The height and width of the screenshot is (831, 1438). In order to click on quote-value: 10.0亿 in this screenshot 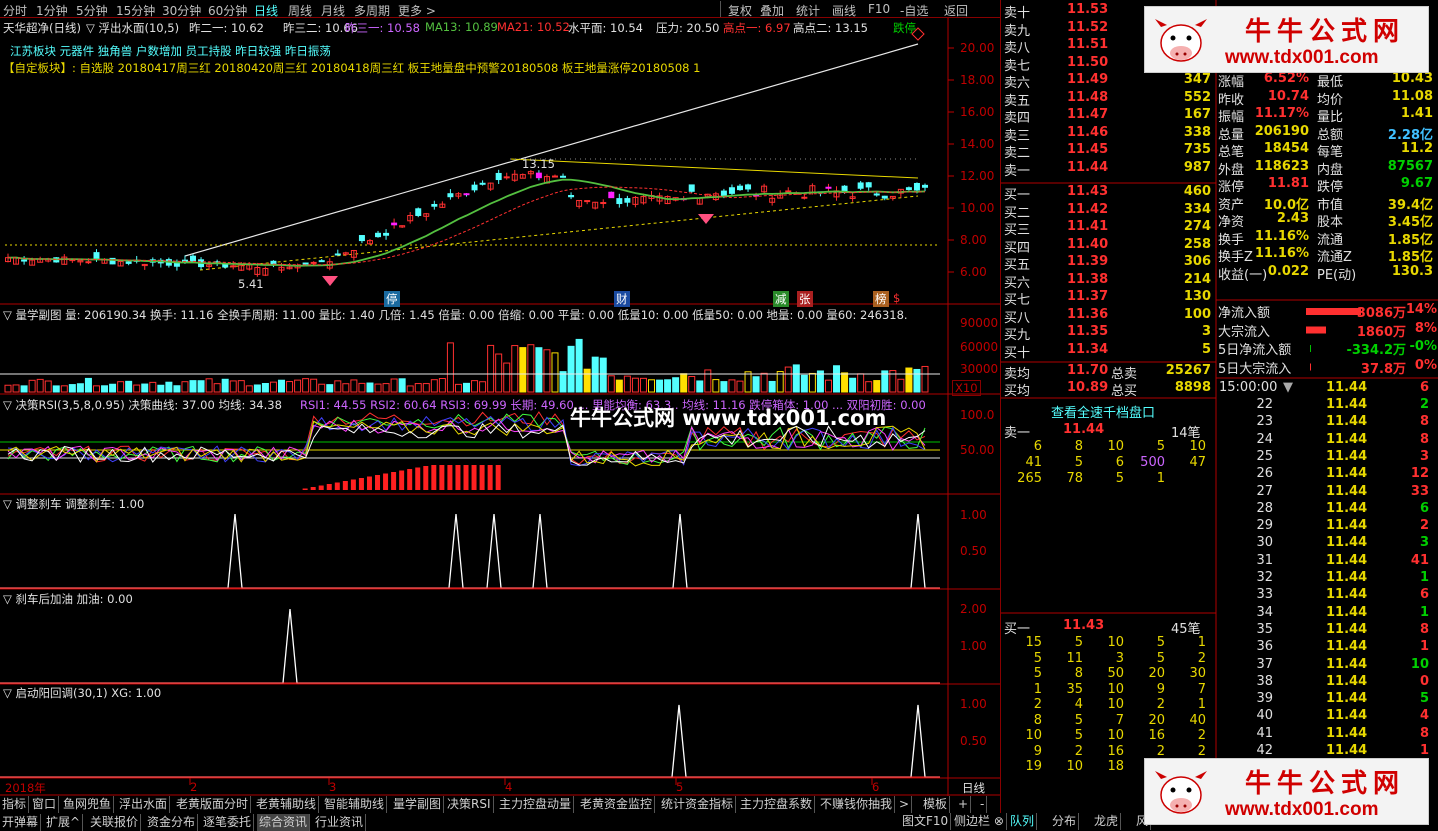, I will do `click(1286, 205)`.